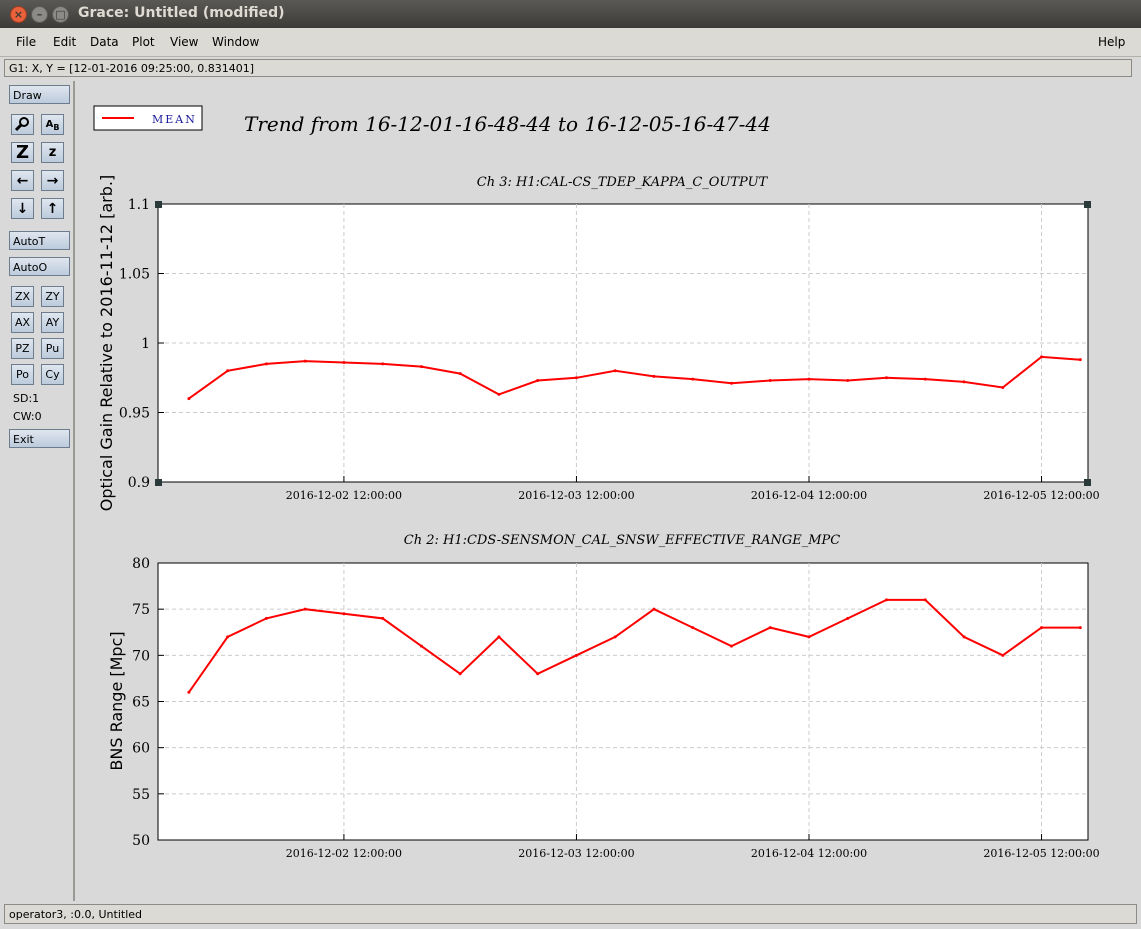 This screenshot has height=929, width=1141. I want to click on pz-button: PZ, so click(22, 348).